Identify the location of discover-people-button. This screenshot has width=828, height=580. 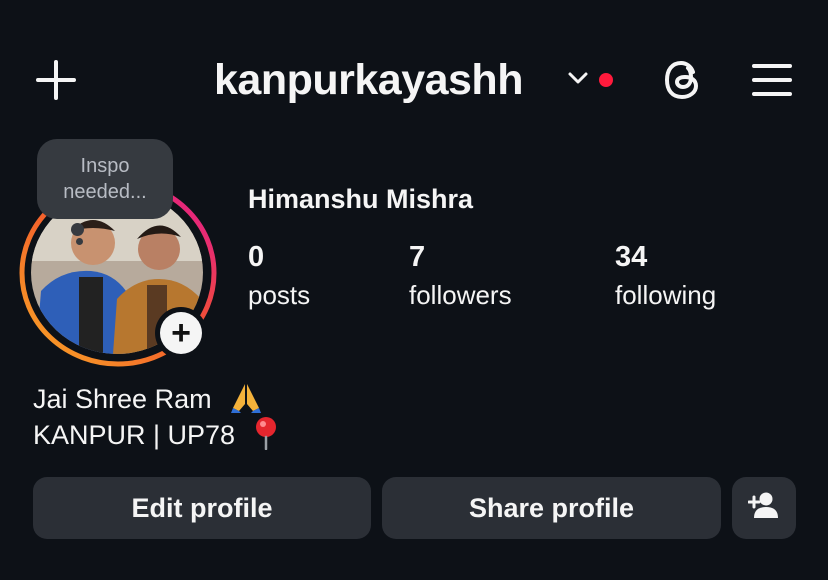
(764, 508).